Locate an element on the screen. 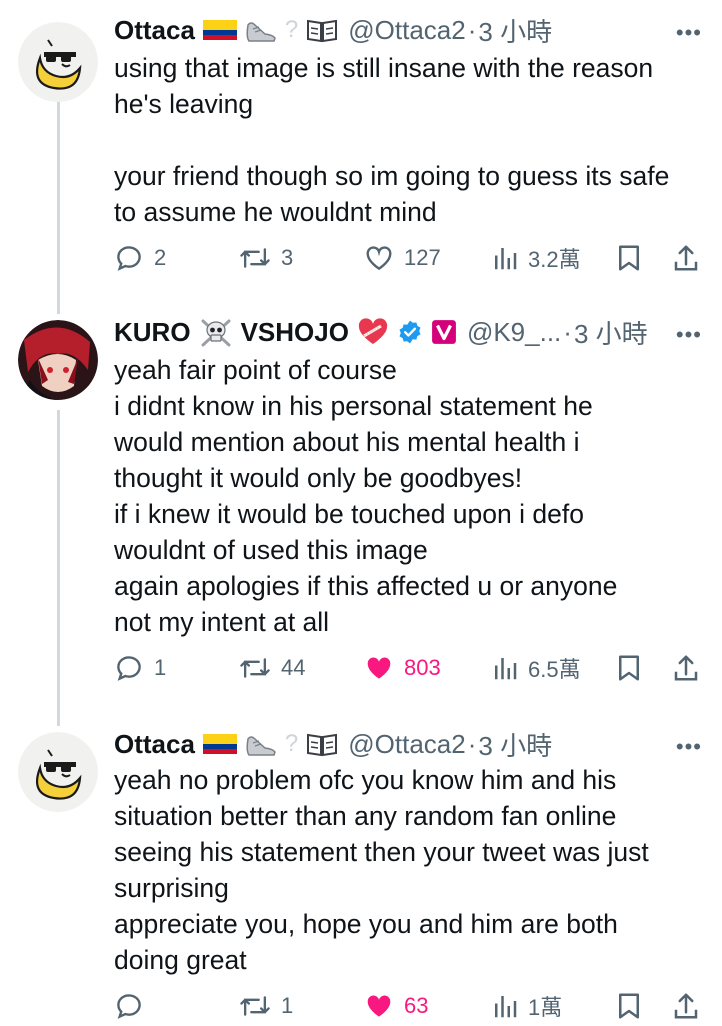 This screenshot has height=1026, width=722. tweet-line: yeah no problem ofc you know him and his is located at coordinates (365, 780).